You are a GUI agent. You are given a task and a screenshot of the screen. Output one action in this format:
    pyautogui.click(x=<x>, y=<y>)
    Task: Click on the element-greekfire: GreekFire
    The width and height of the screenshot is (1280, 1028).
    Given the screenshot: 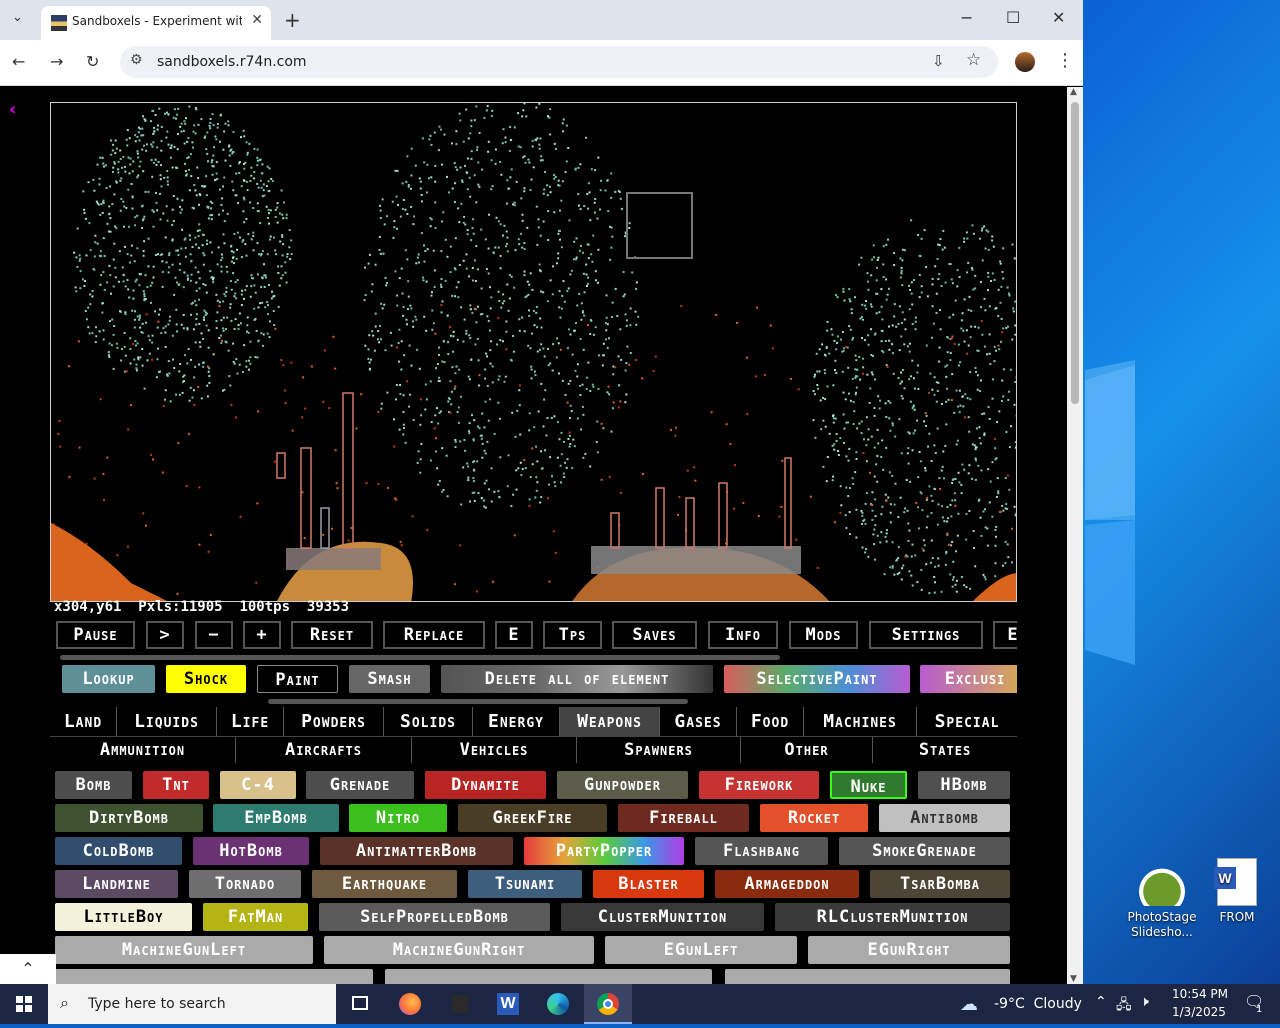 What is the action you would take?
    pyautogui.click(x=532, y=818)
    